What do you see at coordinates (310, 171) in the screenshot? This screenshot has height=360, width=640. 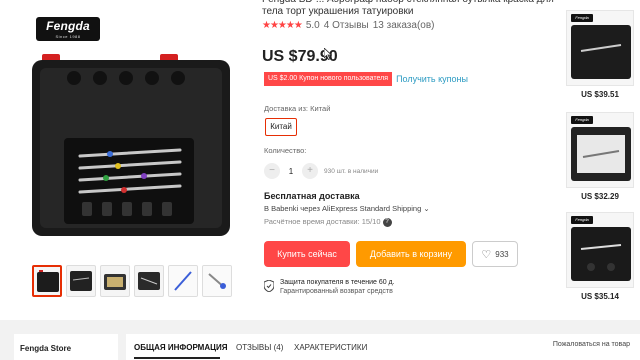 I see `quantity-plus-button: +` at bounding box center [310, 171].